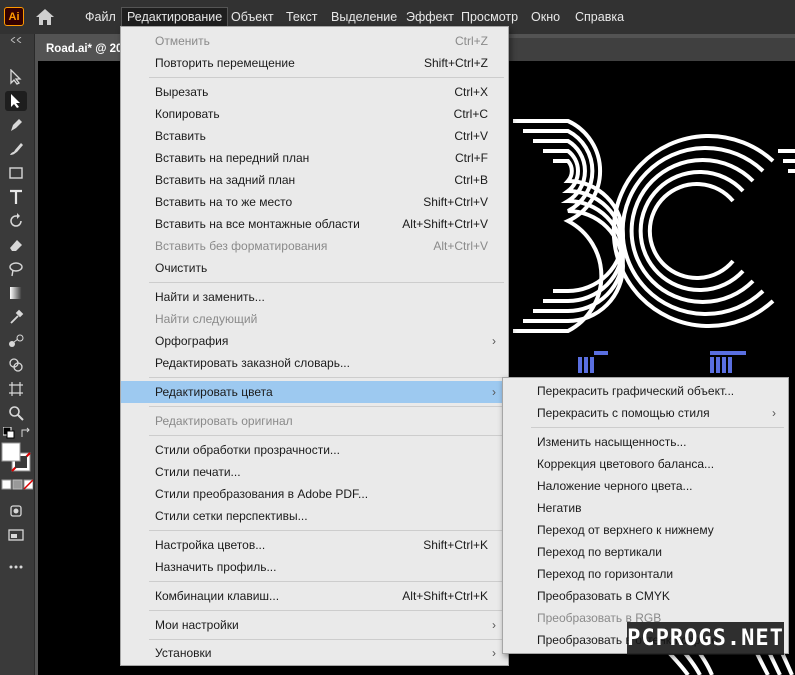  Describe the element at coordinates (430, 17) in the screenshot. I see `menu-effect: Эффект` at that location.